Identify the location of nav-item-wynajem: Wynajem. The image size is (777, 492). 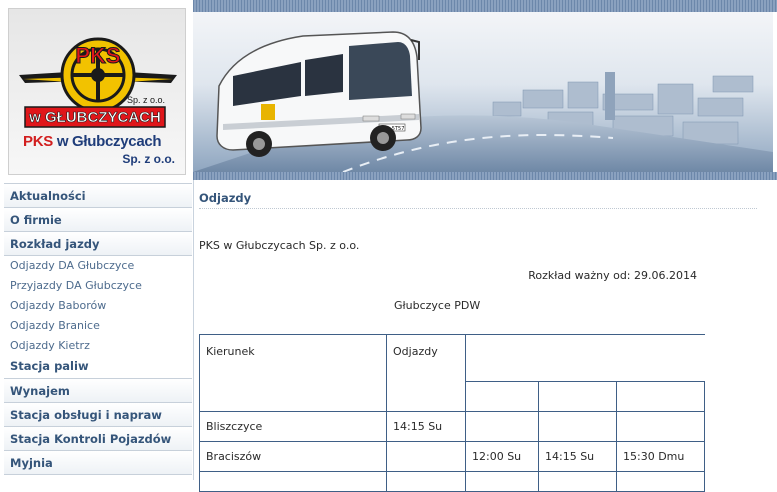
(98, 391).